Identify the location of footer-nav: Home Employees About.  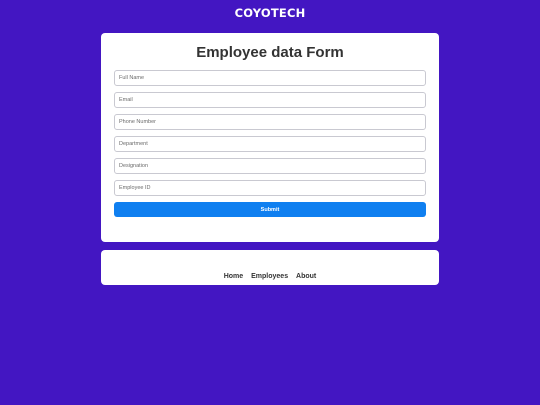
(270, 276).